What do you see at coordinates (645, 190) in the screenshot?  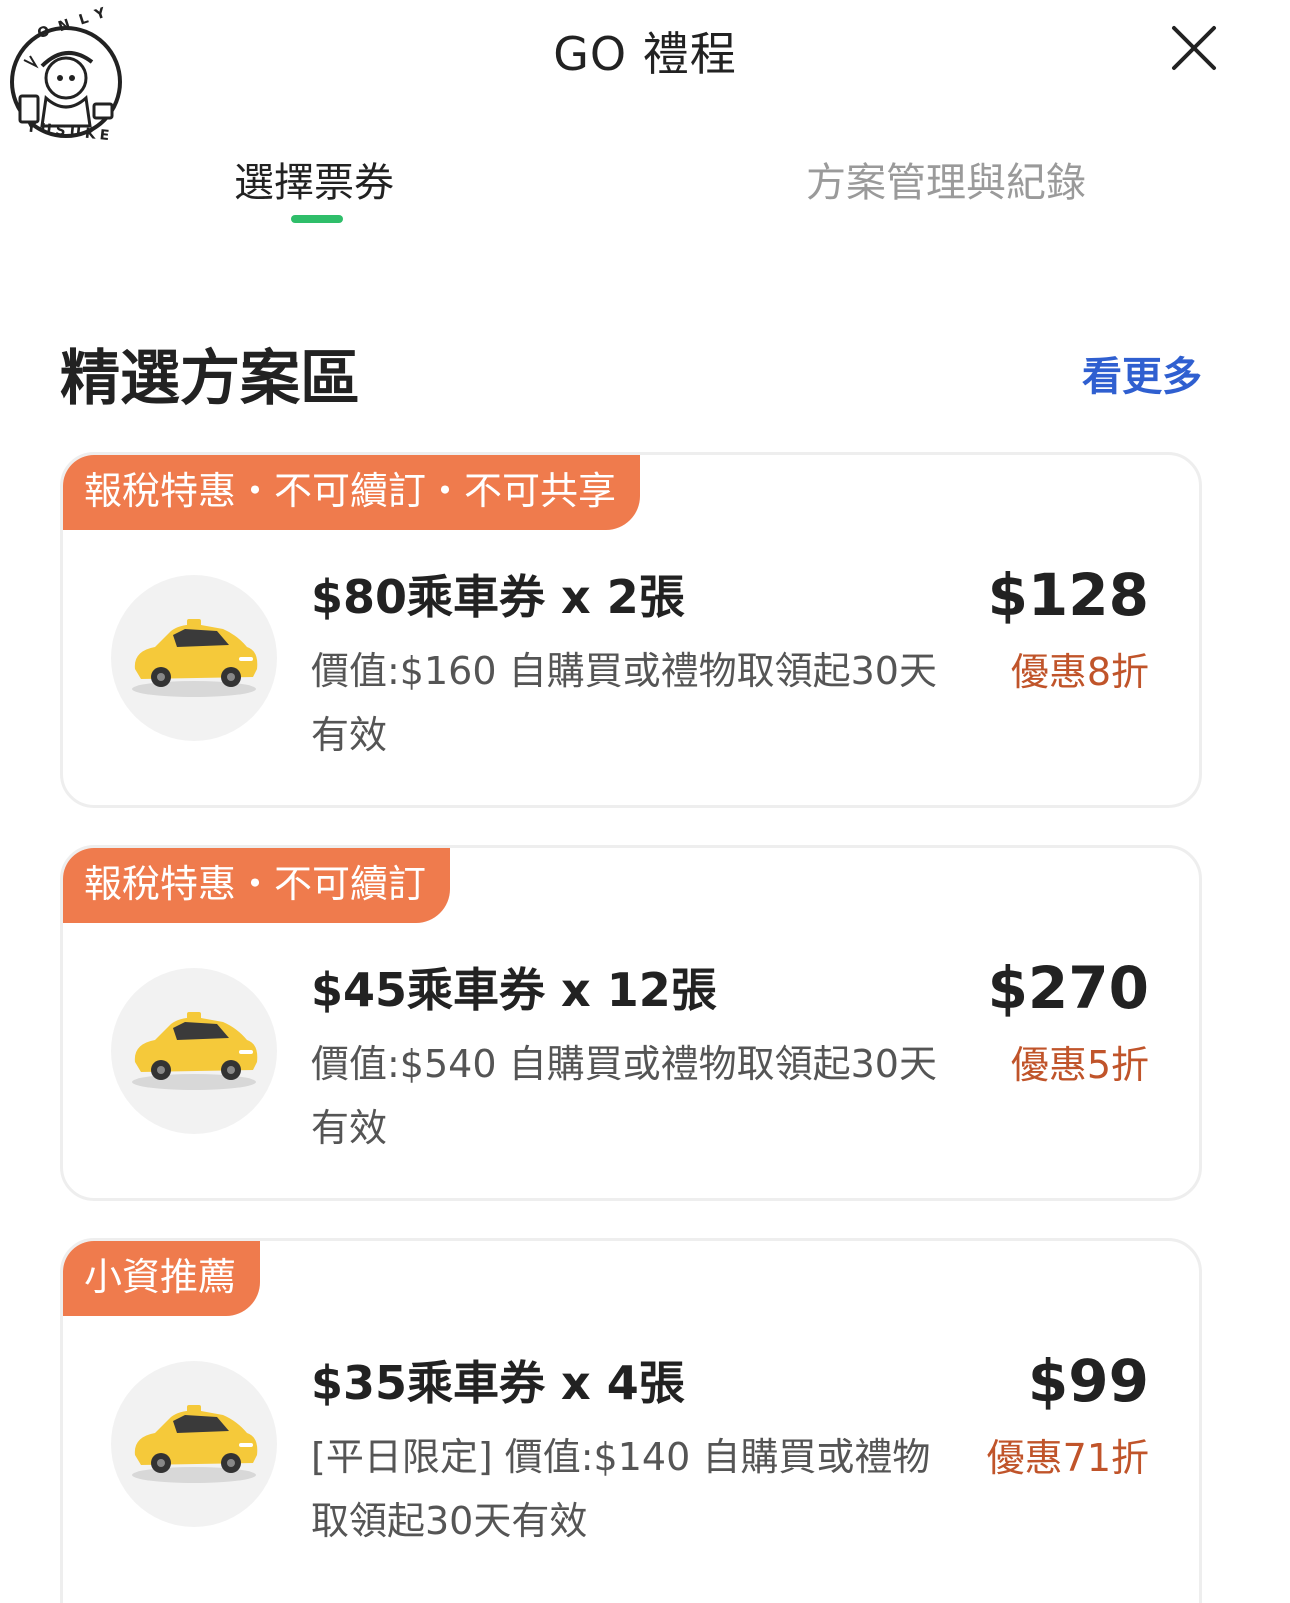 I see `tab-bar: 選擇票券 方案管理與紀錄` at bounding box center [645, 190].